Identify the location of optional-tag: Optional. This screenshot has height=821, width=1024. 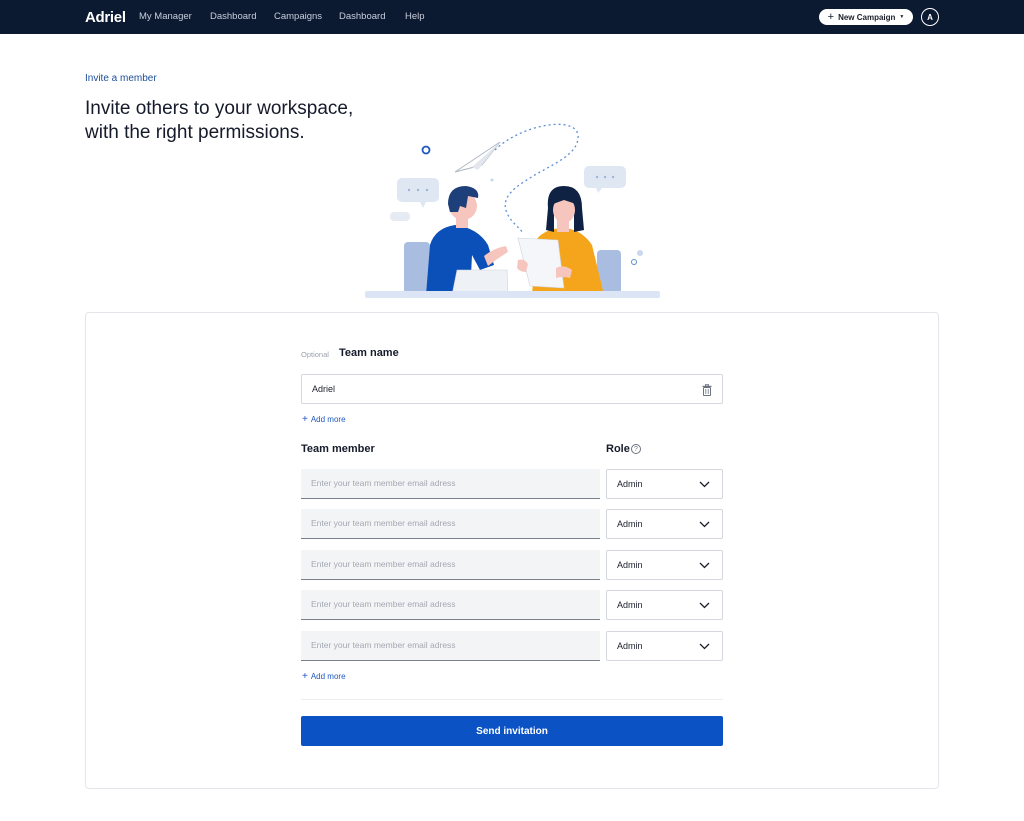
(315, 354).